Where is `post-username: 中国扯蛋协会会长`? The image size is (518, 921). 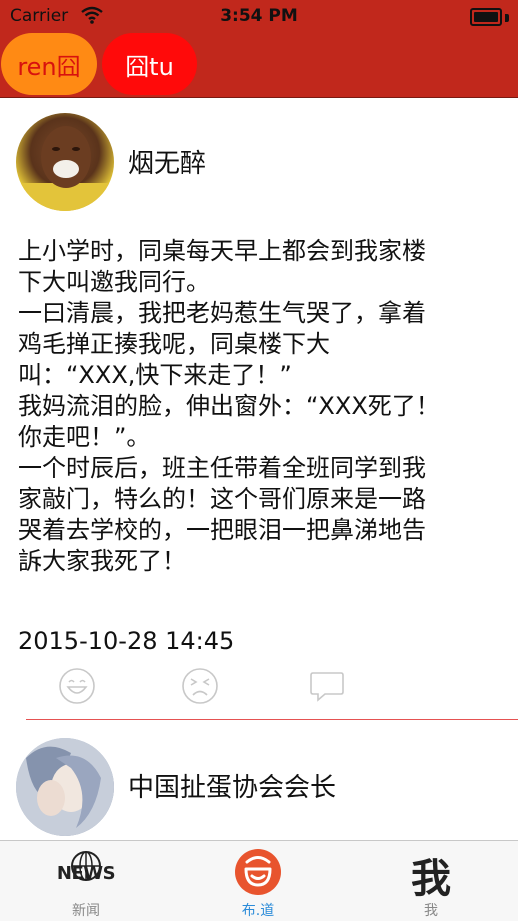
post-username: 中国扯蛋协会会长 is located at coordinates (232, 785).